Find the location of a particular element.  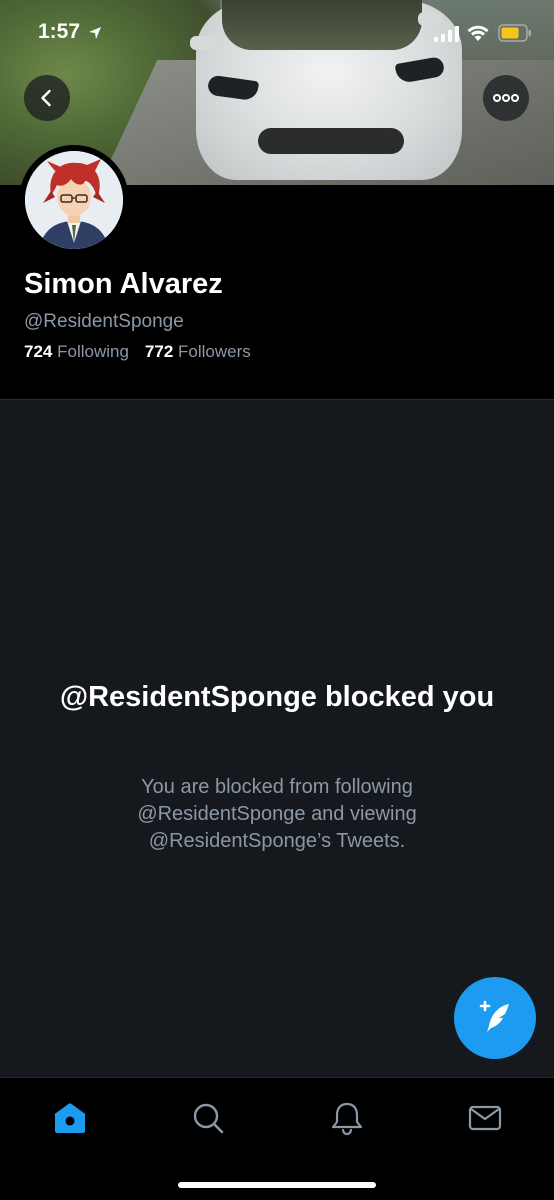

followers-count: 772 is located at coordinates (159, 351).